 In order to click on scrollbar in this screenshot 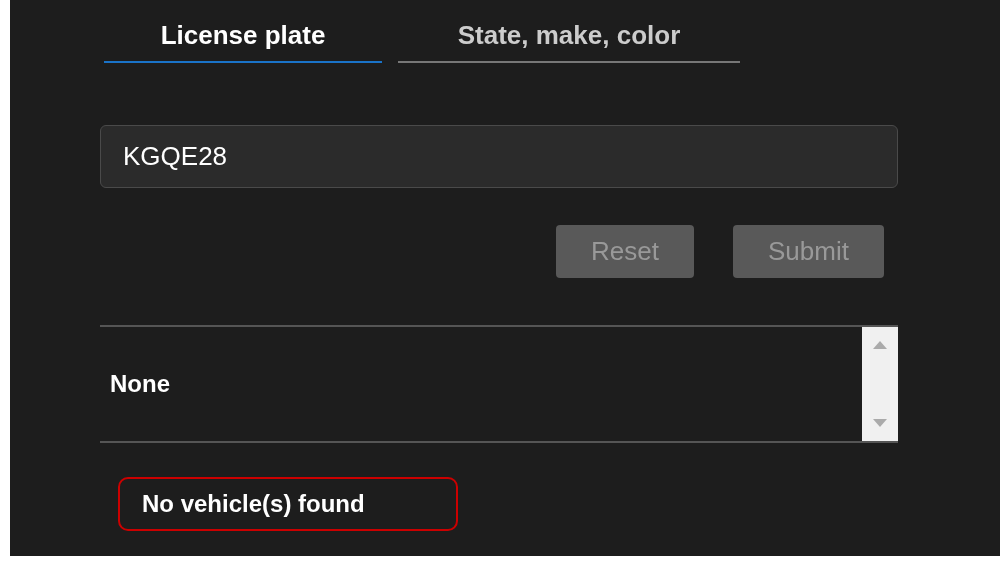, I will do `click(880, 384)`.